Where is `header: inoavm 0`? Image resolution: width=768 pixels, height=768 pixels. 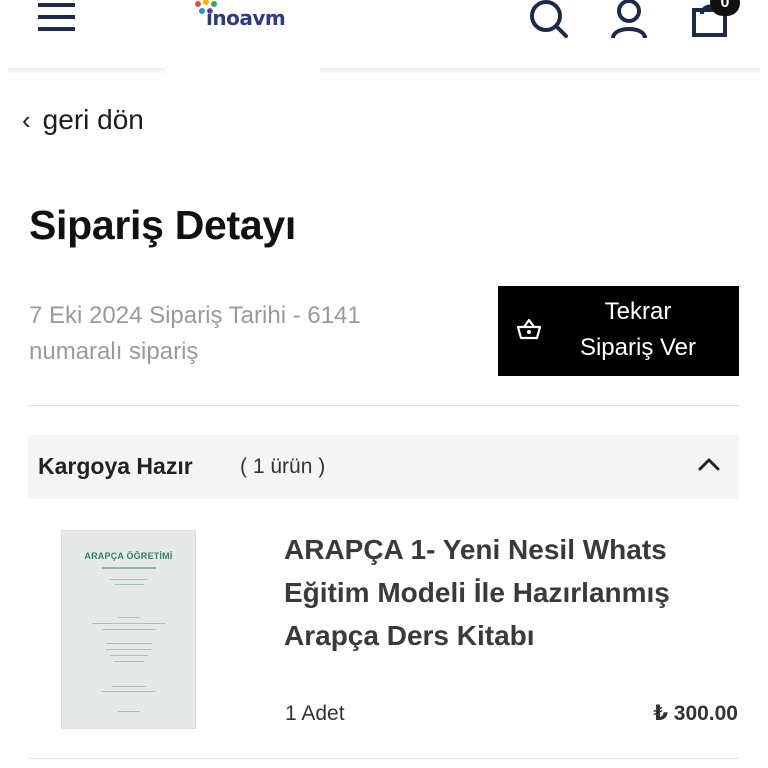 header: inoavm 0 is located at coordinates (384, 35).